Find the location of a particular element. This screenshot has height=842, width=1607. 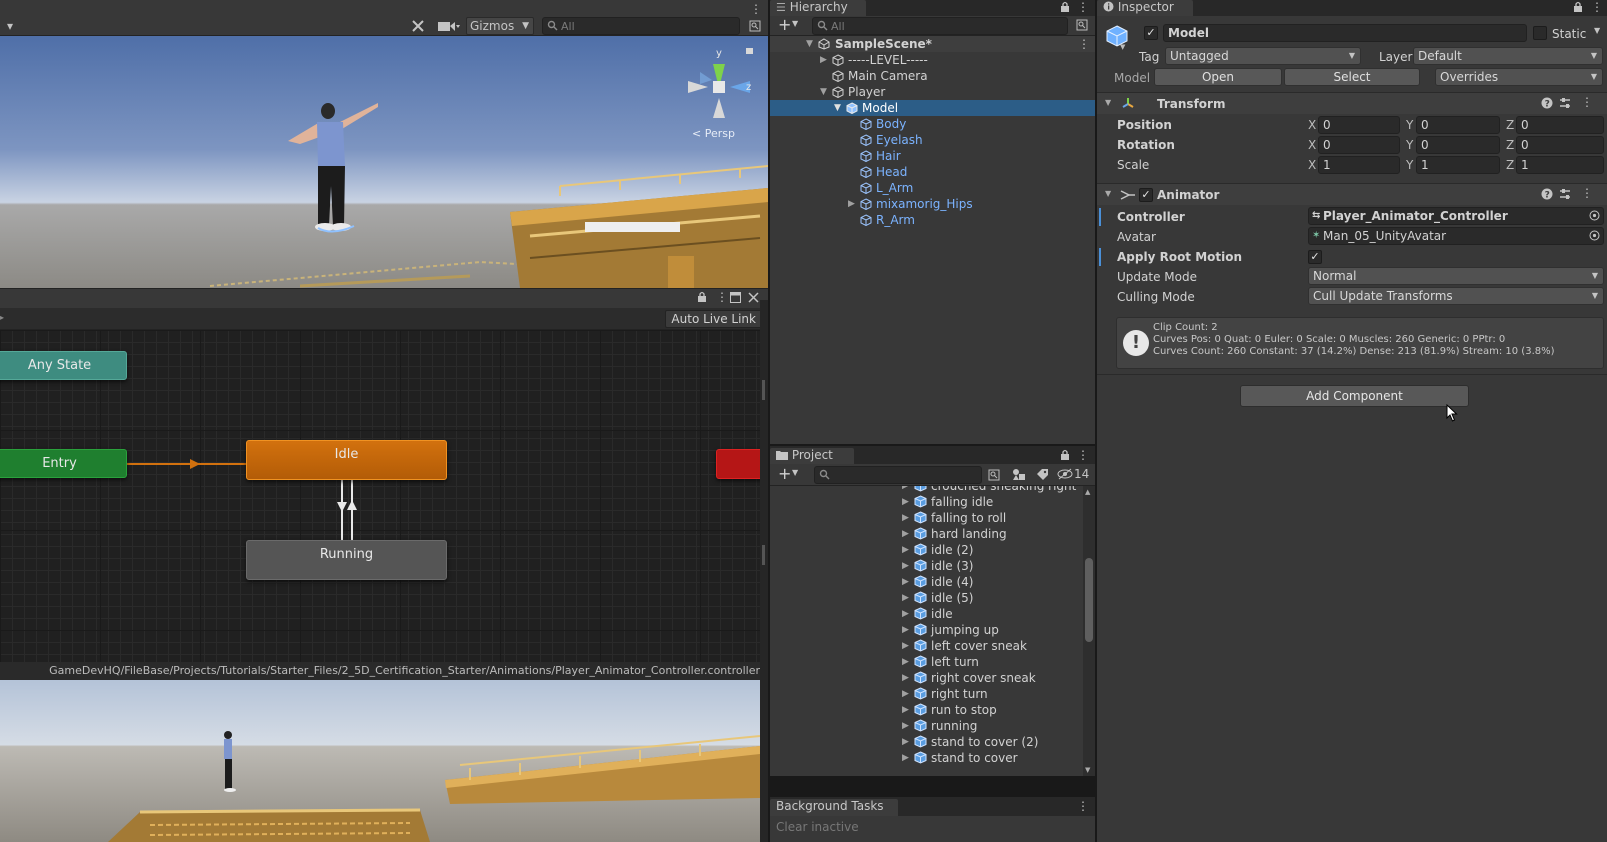

idle-state-node: Idle is located at coordinates (346, 460).